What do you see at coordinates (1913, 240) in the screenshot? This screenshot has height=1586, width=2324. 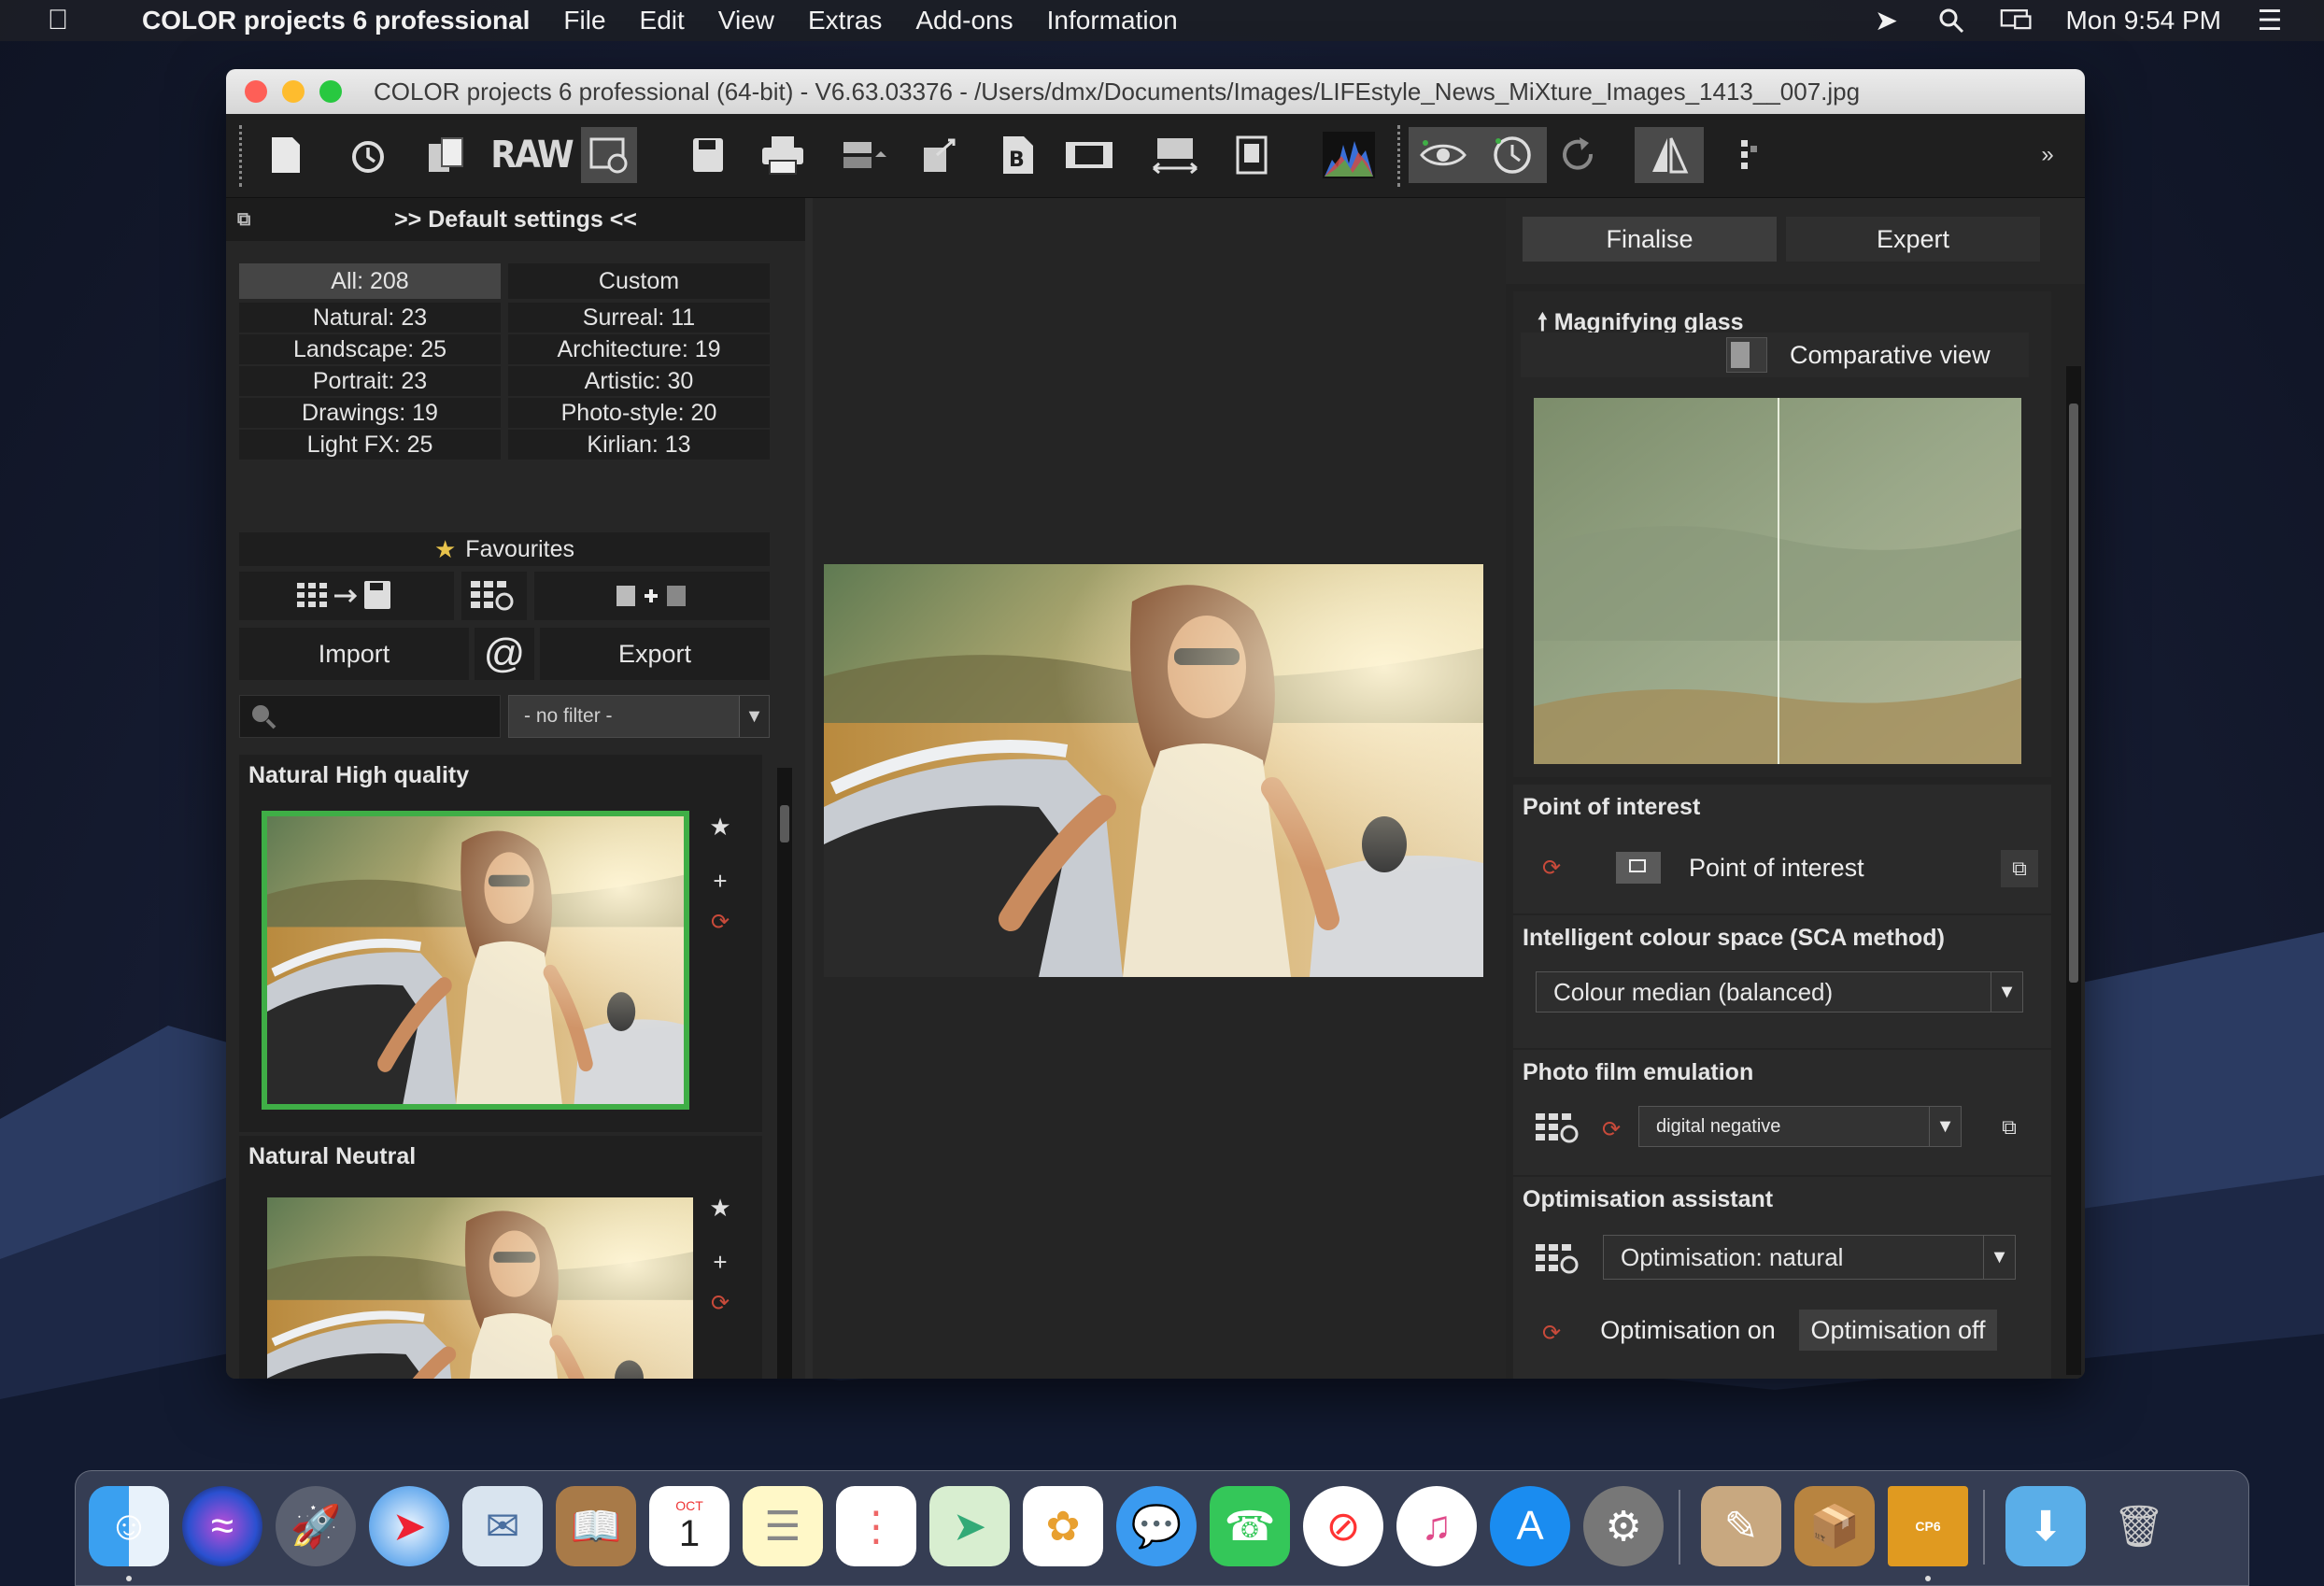 I see `tab-expert: Expert` at bounding box center [1913, 240].